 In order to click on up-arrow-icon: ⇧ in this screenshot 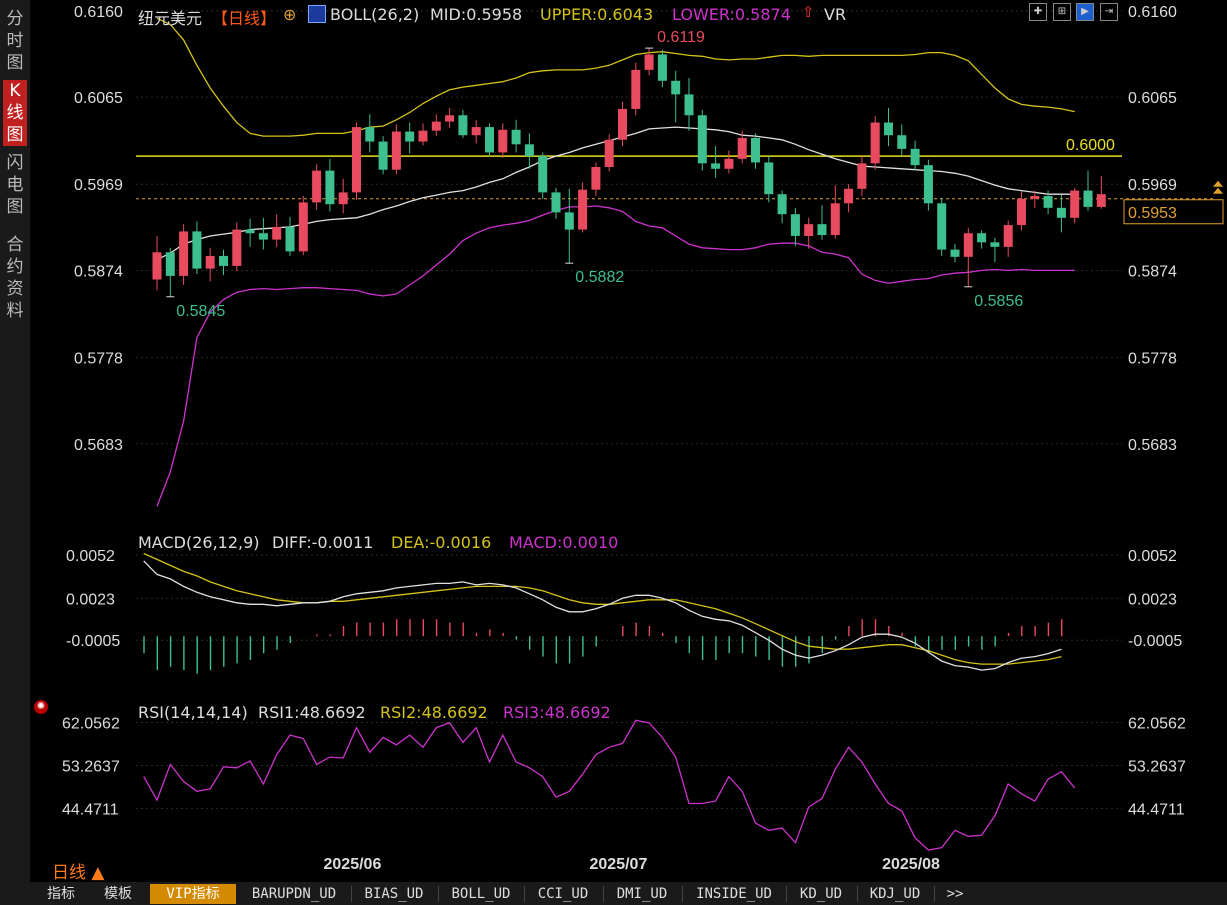, I will do `click(808, 12)`.